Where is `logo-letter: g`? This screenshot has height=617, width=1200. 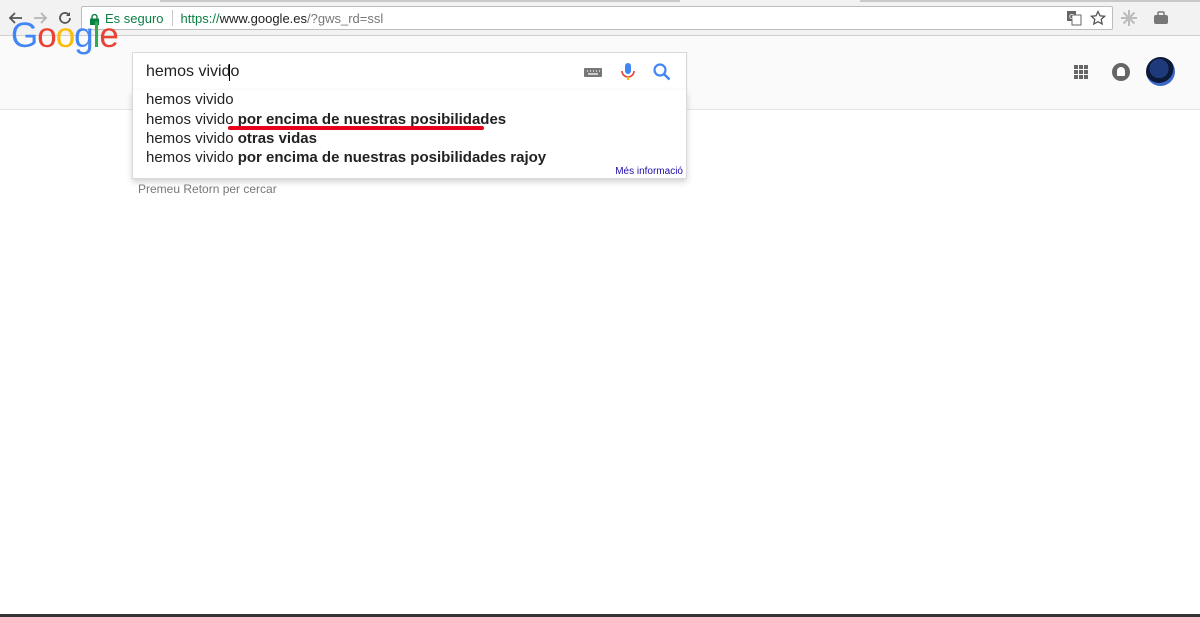 logo-letter: g is located at coordinates (83, 35).